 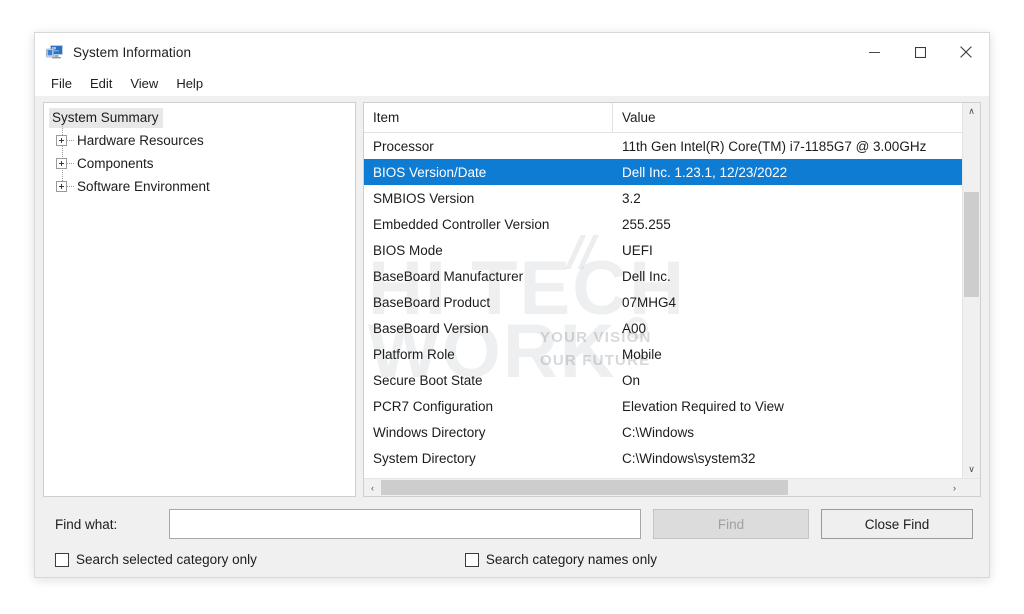 I want to click on horizontal-scrollbar: ‹ ›, so click(x=672, y=487).